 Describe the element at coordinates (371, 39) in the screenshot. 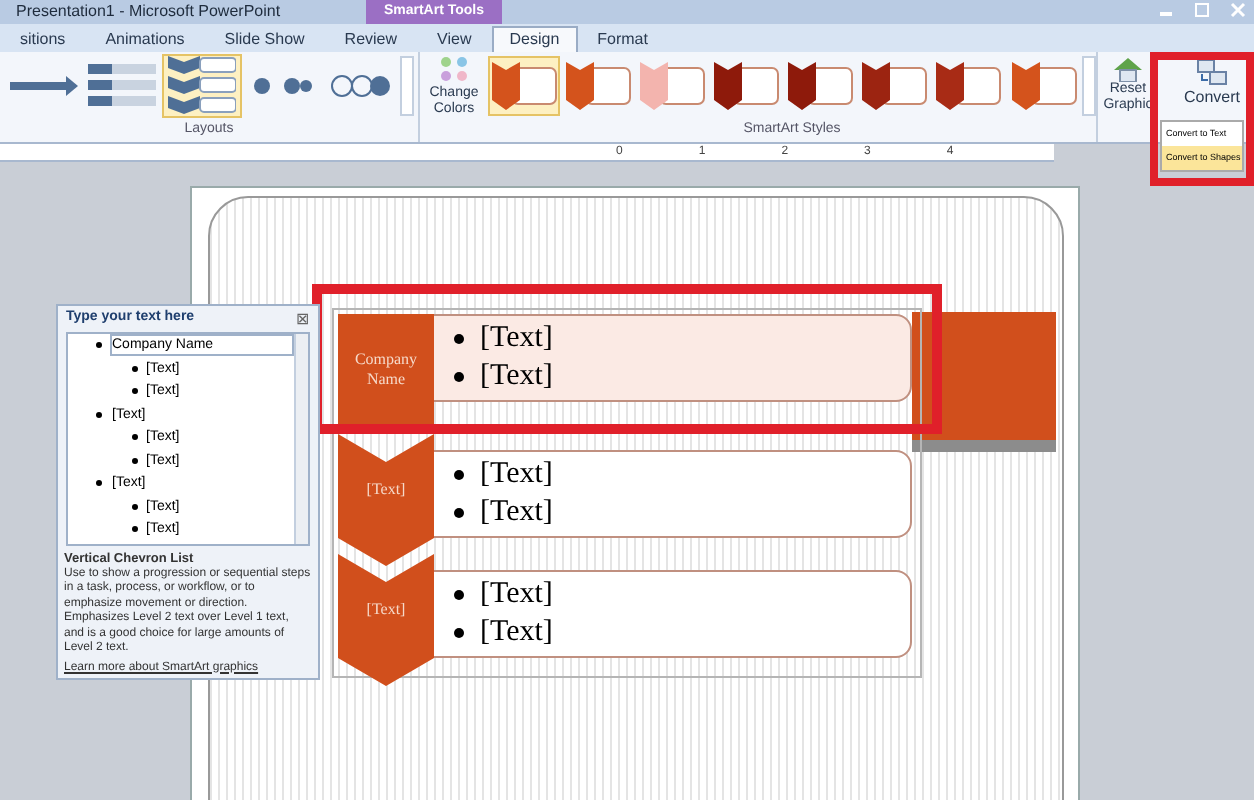

I see `ribbon-tab: Review` at that location.